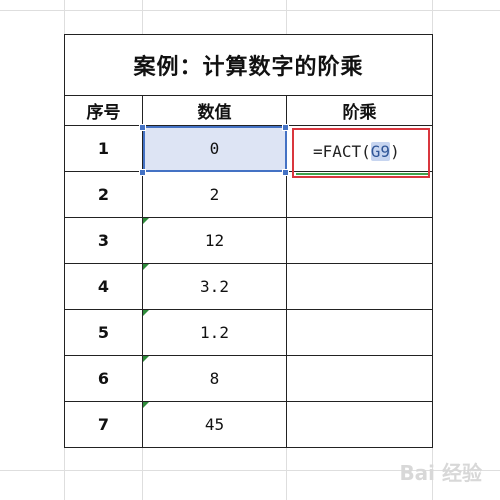 Image resolution: width=500 pixels, height=500 pixels. What do you see at coordinates (103, 286) in the screenshot?
I see `index-cell: 4` at bounding box center [103, 286].